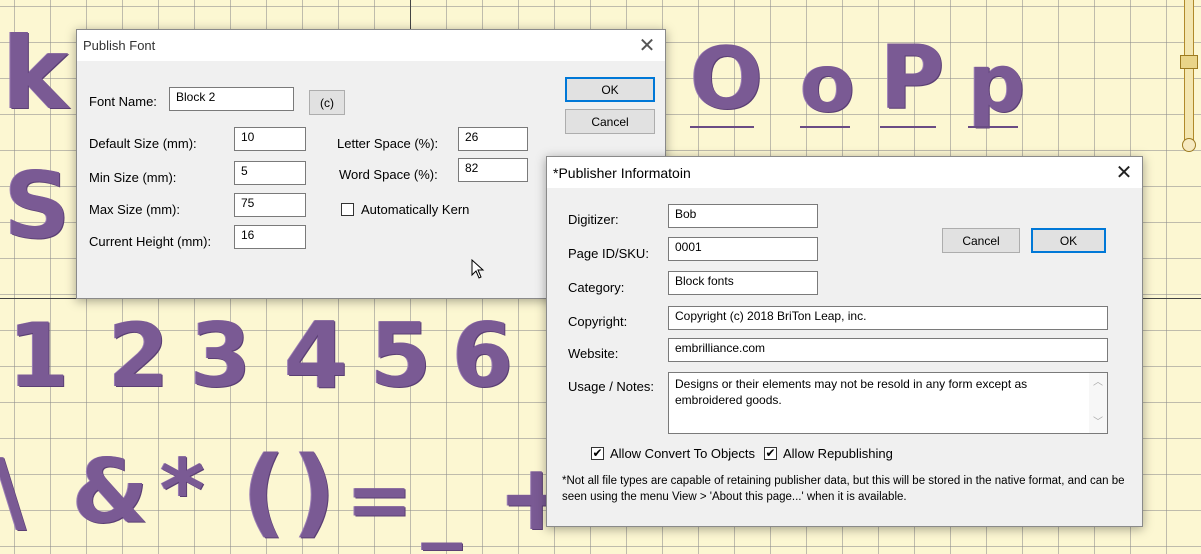 This screenshot has height=554, width=1201. Describe the element at coordinates (371, 45) in the screenshot. I see `dialog-titlebar: Publish Font ✕` at that location.